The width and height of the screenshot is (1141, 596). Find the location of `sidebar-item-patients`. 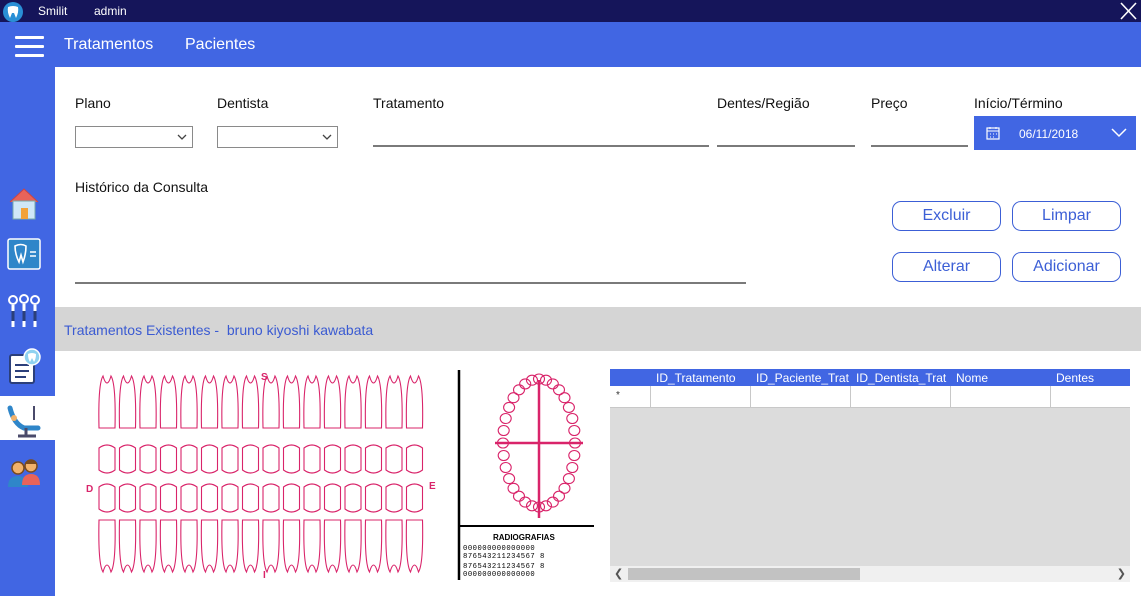

sidebar-item-patients is located at coordinates (27, 473).